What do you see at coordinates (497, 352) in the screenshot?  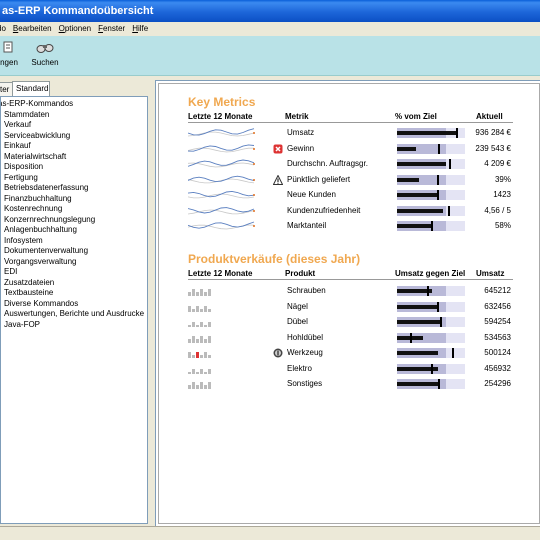 I see `product-sales-value: 500124` at bounding box center [497, 352].